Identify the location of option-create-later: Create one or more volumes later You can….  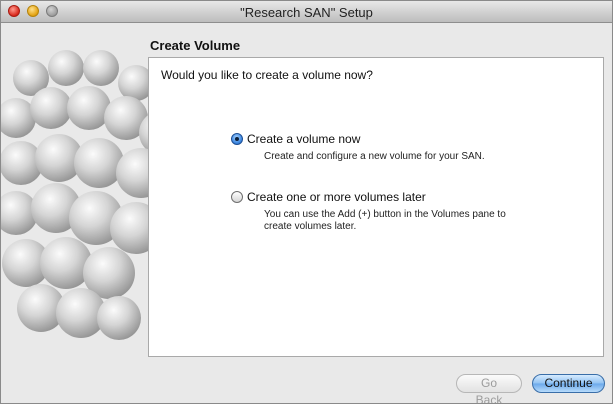
(382, 211).